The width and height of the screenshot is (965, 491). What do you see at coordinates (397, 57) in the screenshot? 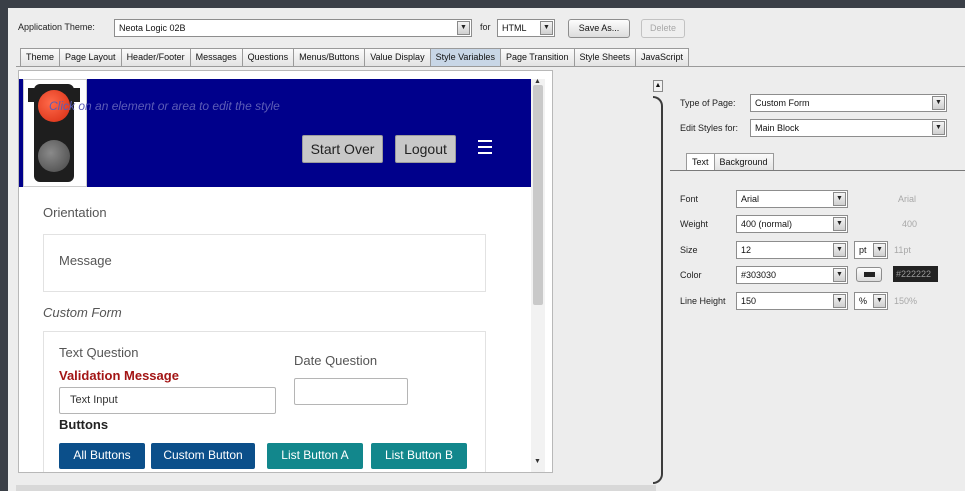
I see `tab-value-display: Value Display` at bounding box center [397, 57].